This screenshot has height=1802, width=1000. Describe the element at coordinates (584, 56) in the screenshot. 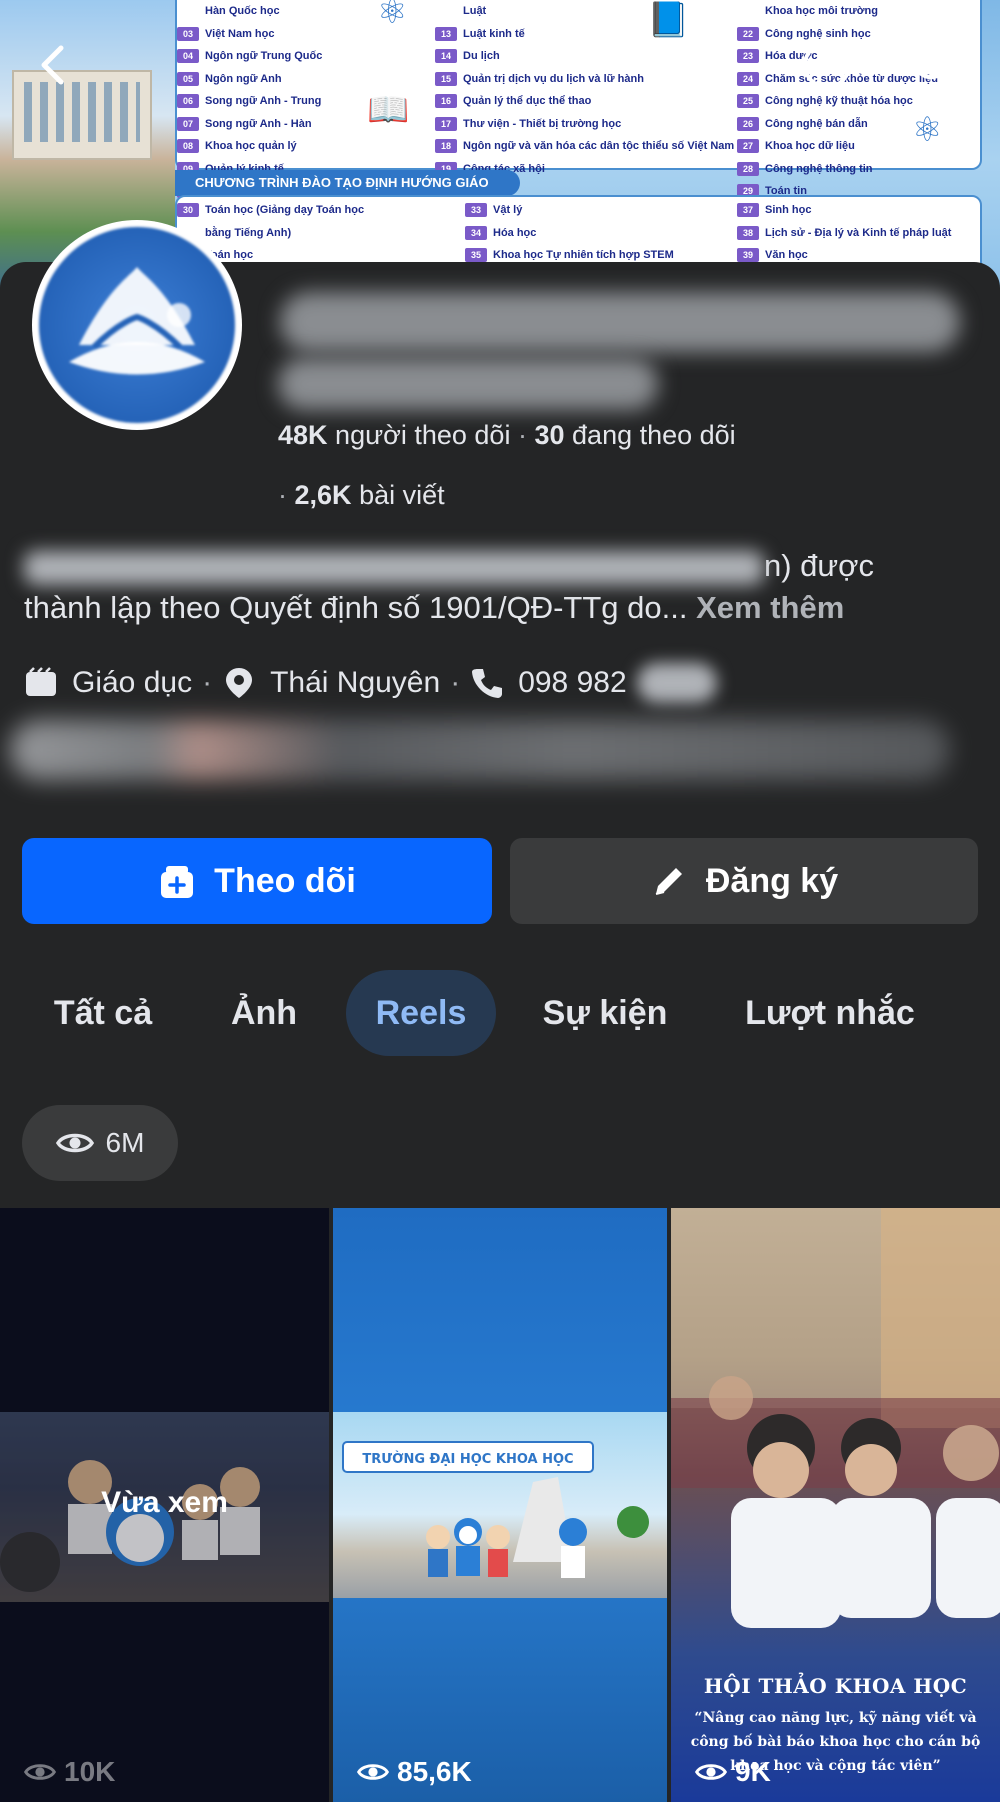

I see `program-item: 14 Du lịch` at that location.